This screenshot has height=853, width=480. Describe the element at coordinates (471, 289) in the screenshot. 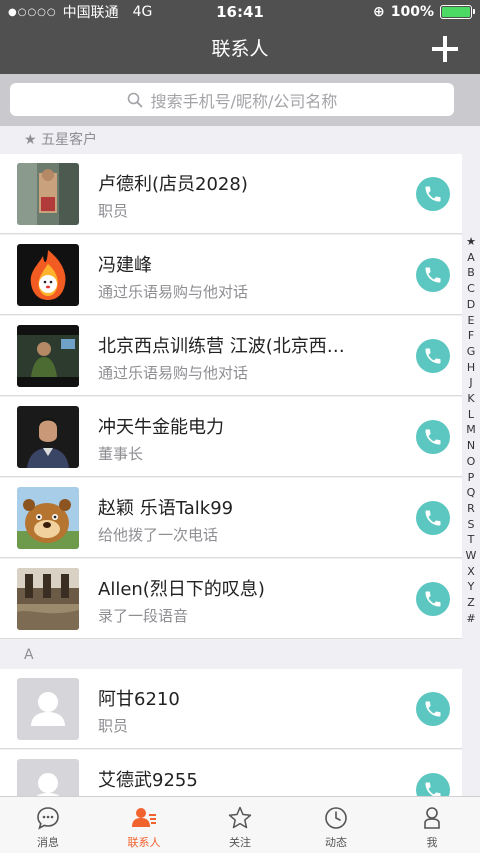

I see `index-letter: C` at that location.